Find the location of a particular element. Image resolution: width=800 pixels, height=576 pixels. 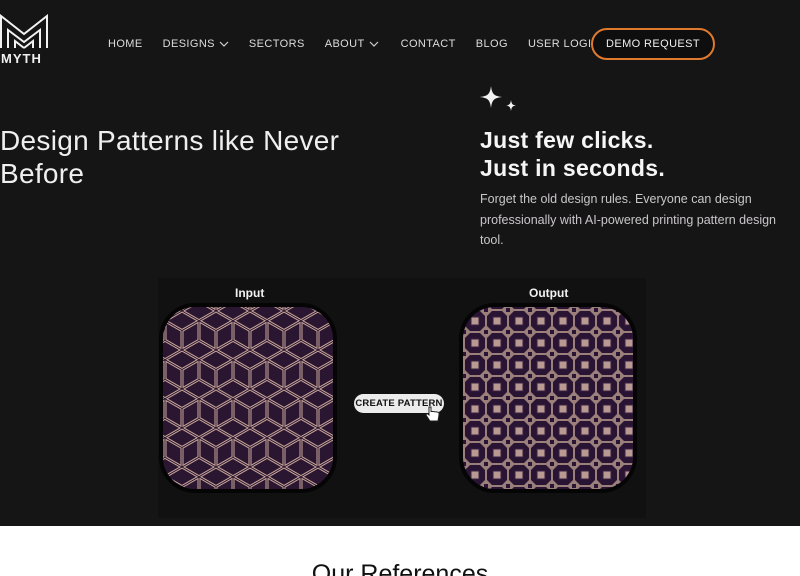

nav-item-label: HOME is located at coordinates (125, 44).